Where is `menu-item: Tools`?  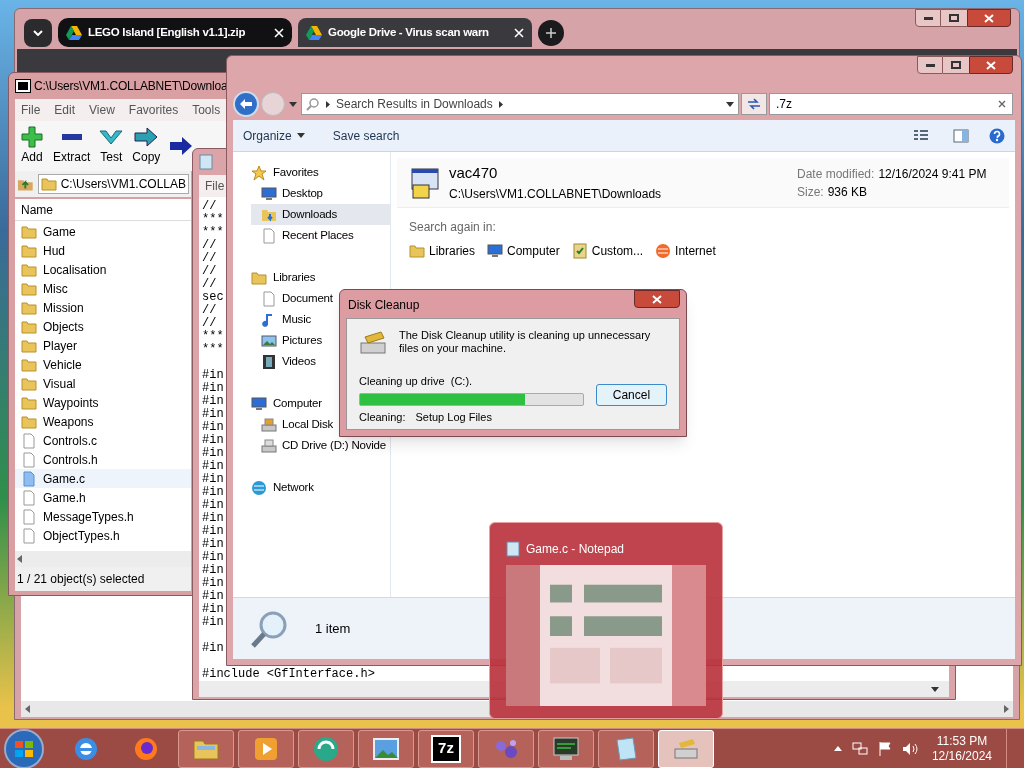
menu-item: Tools is located at coordinates (206, 110).